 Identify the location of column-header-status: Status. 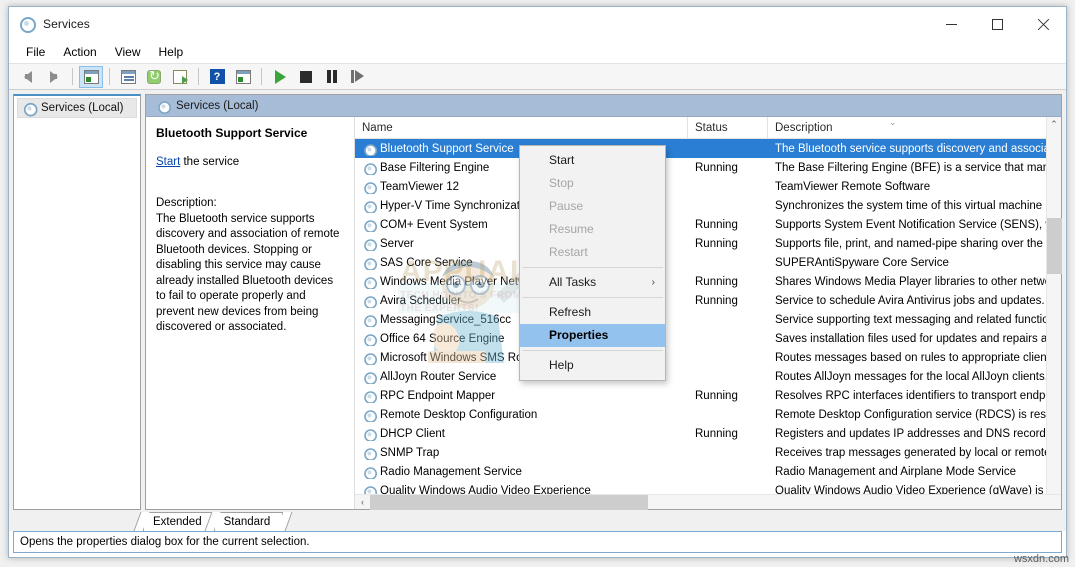
(728, 127).